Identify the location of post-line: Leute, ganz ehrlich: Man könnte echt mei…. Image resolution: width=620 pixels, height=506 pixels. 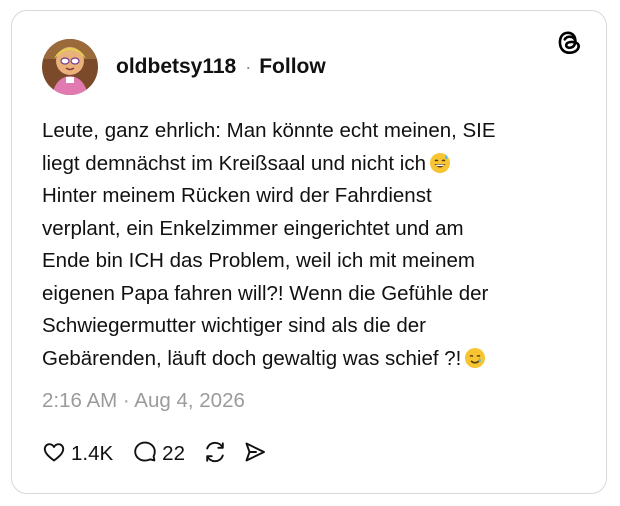
(269, 130).